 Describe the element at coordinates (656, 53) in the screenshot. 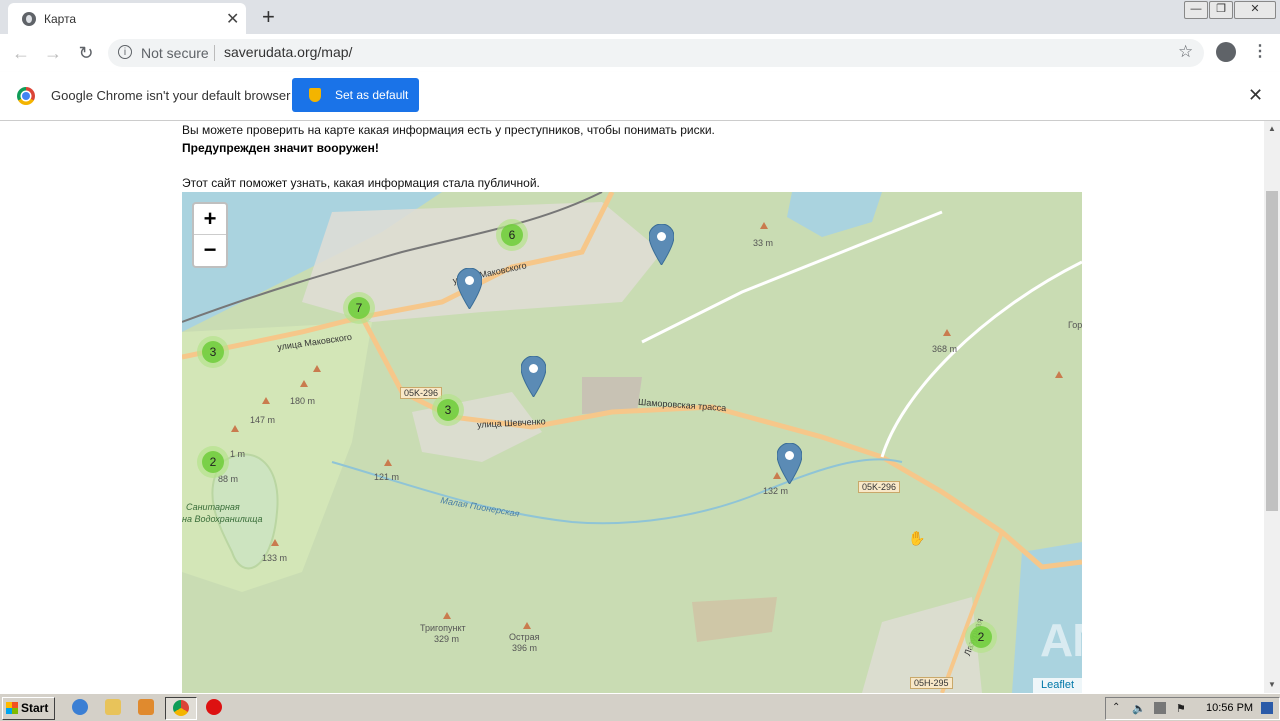

I see `address-bar: i Not secure saverudata.org/map/ ☆` at that location.